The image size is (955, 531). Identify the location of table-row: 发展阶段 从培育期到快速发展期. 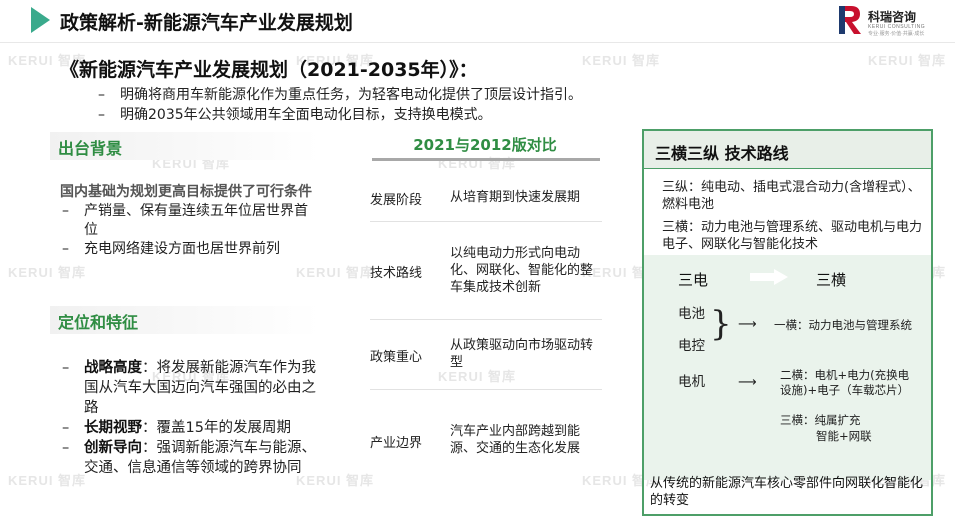
(486, 196).